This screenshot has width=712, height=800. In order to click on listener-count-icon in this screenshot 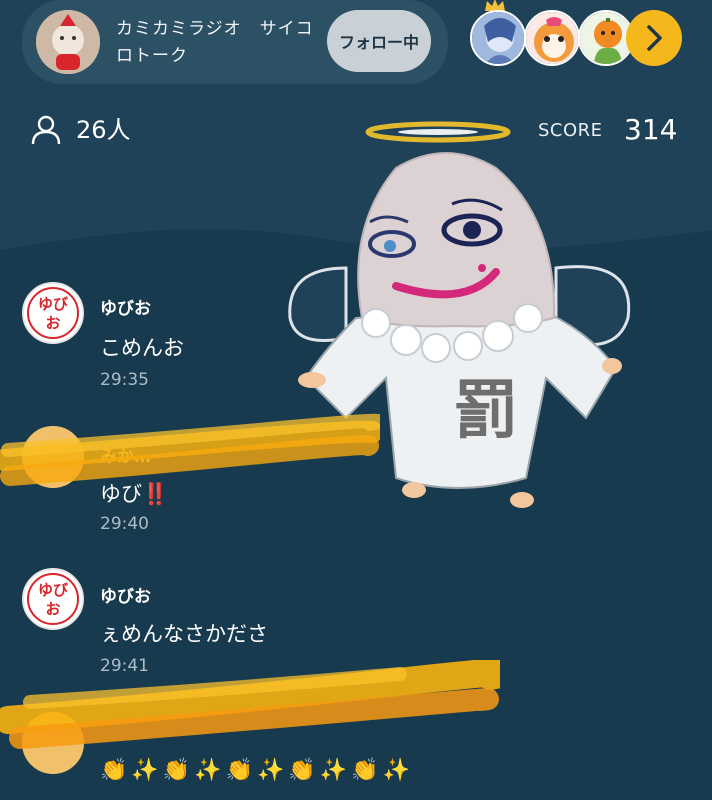, I will do `click(46, 130)`.